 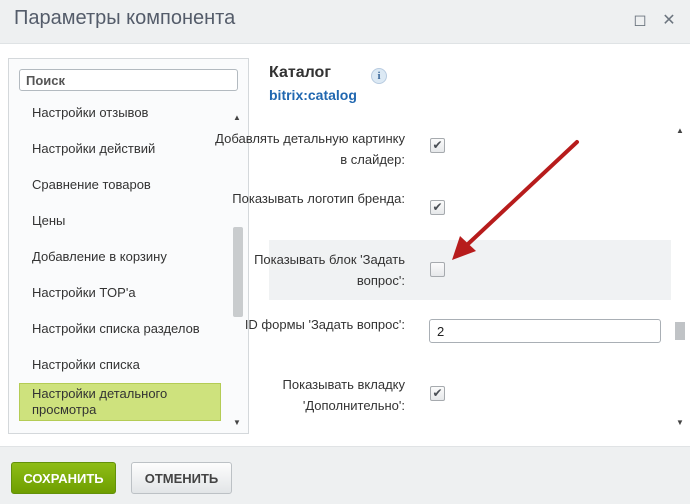 I want to click on info-icon: i, so click(x=379, y=76).